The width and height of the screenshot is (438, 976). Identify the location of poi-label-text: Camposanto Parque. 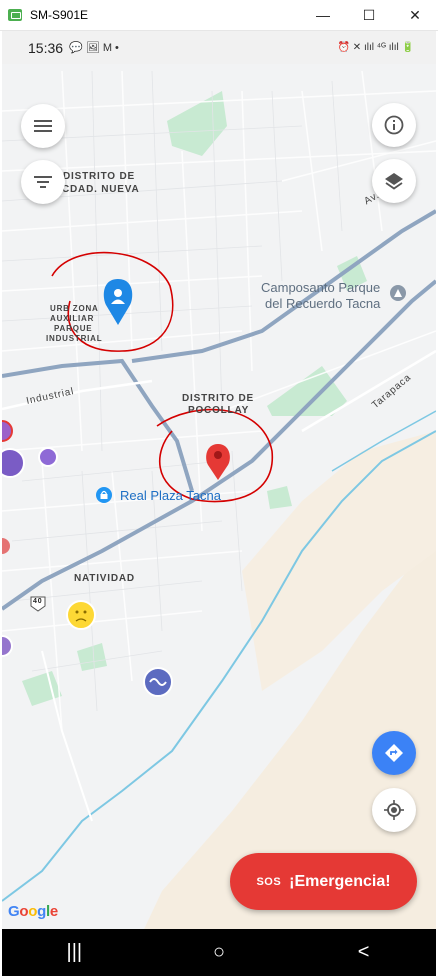
(321, 287).